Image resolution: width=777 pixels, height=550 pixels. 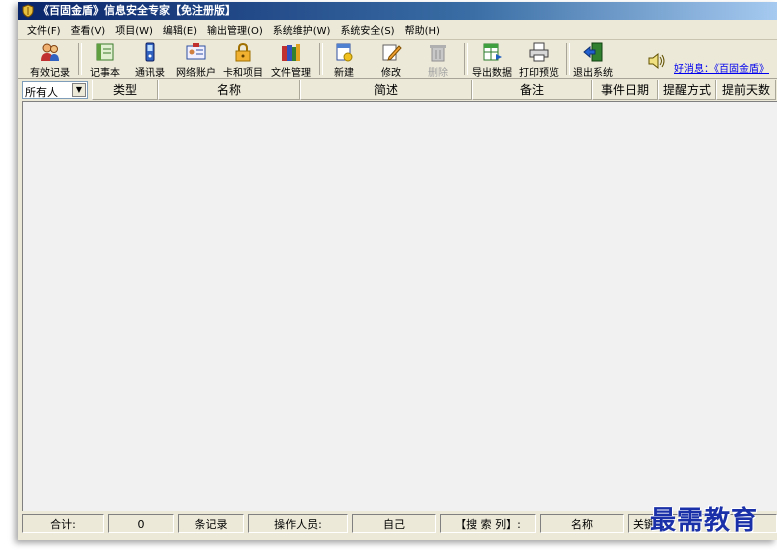 What do you see at coordinates (298, 523) in the screenshot?
I see `status-operator-label: 操作人员:` at bounding box center [298, 523].